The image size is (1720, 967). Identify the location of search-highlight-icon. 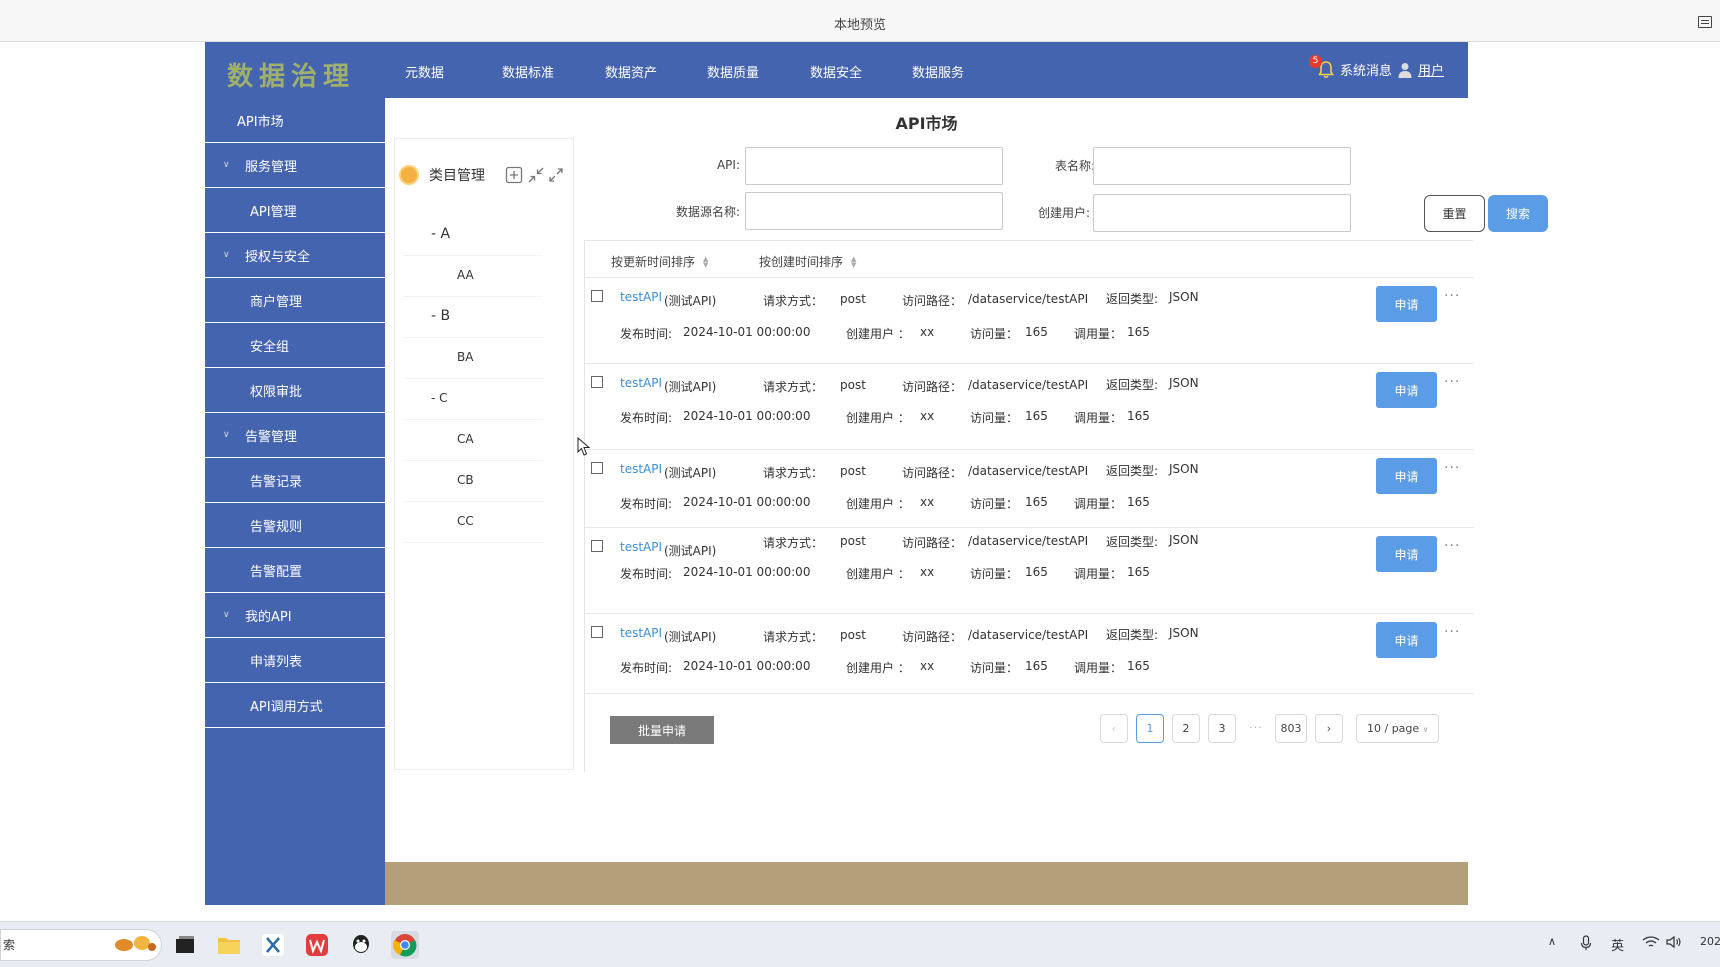
(134, 945).